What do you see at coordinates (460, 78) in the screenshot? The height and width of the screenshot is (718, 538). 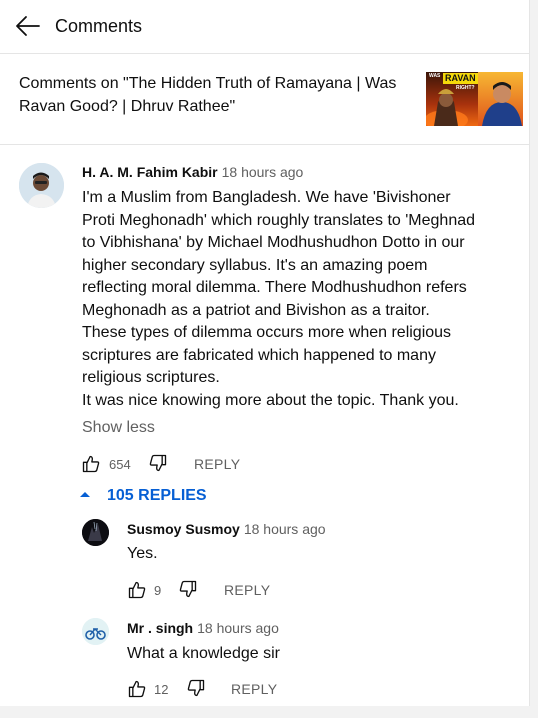 I see `thumbnail-tag-ravan: RAVAN` at bounding box center [460, 78].